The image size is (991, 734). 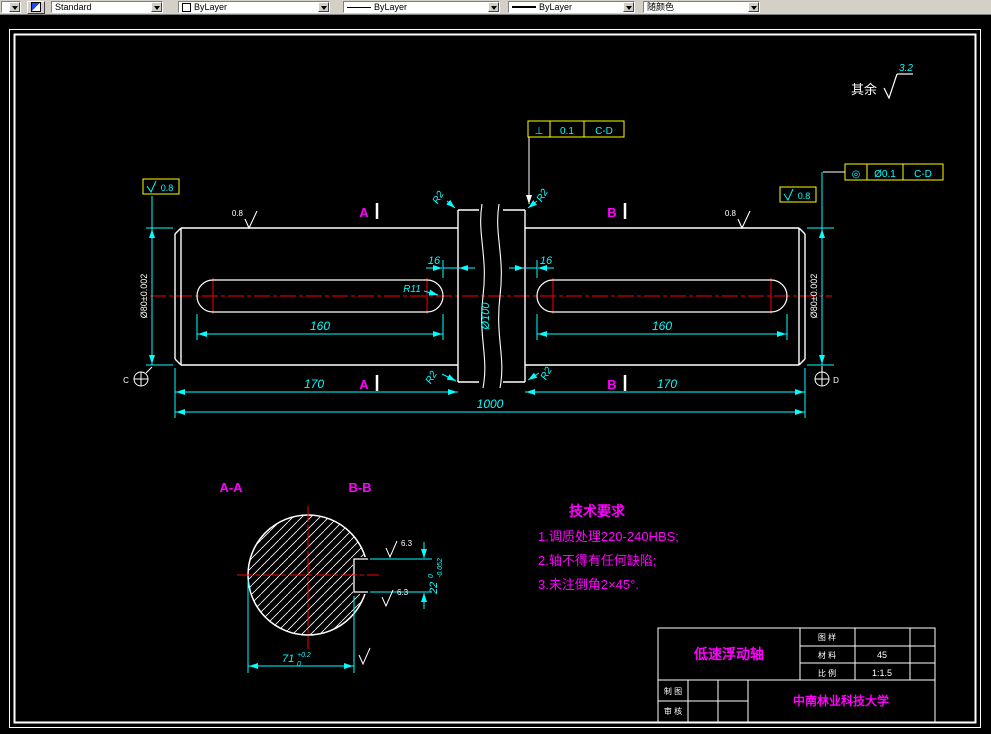 I want to click on title-block-row1-label: 图 样, so click(x=827, y=637).